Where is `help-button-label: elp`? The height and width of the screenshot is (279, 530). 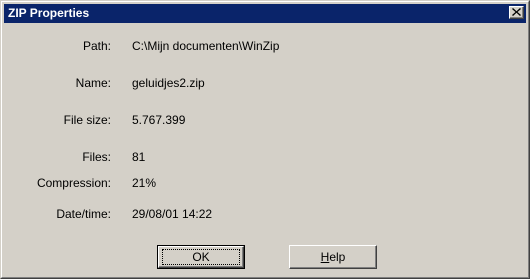
help-button-label: elp is located at coordinates (337, 257).